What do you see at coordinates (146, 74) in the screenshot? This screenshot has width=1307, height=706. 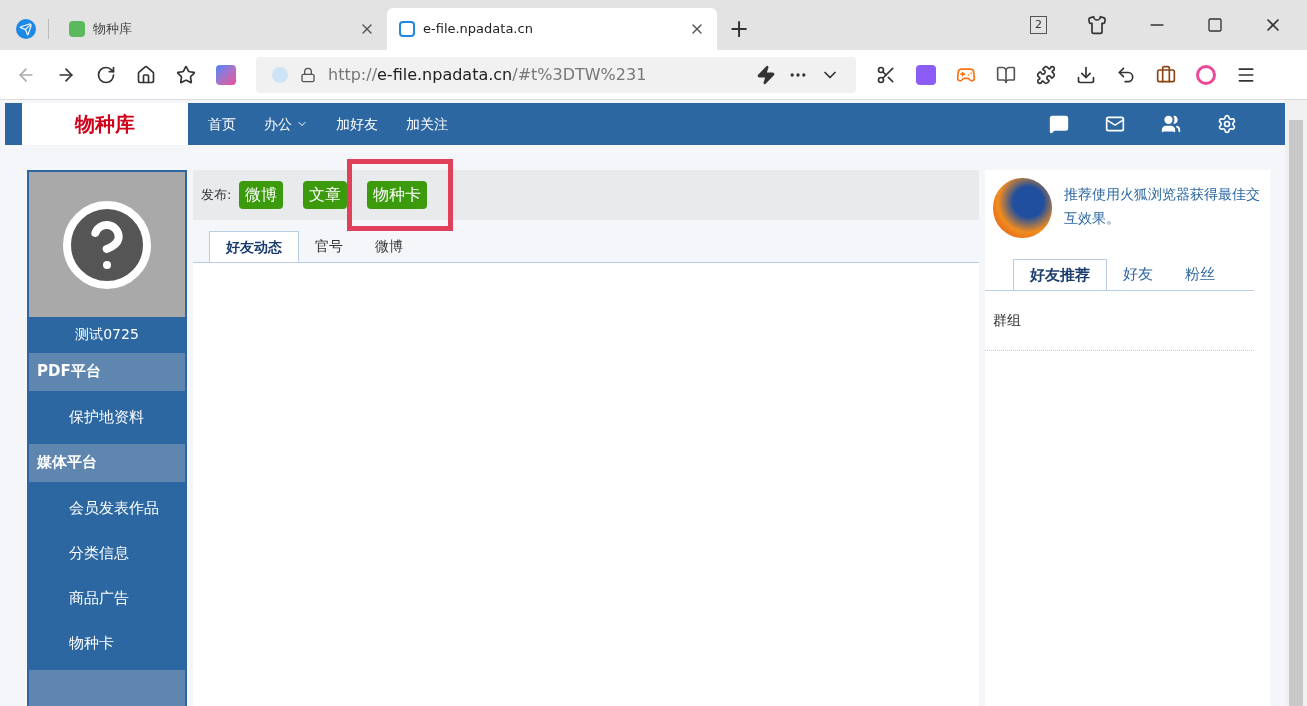 I see `home-icon` at bounding box center [146, 74].